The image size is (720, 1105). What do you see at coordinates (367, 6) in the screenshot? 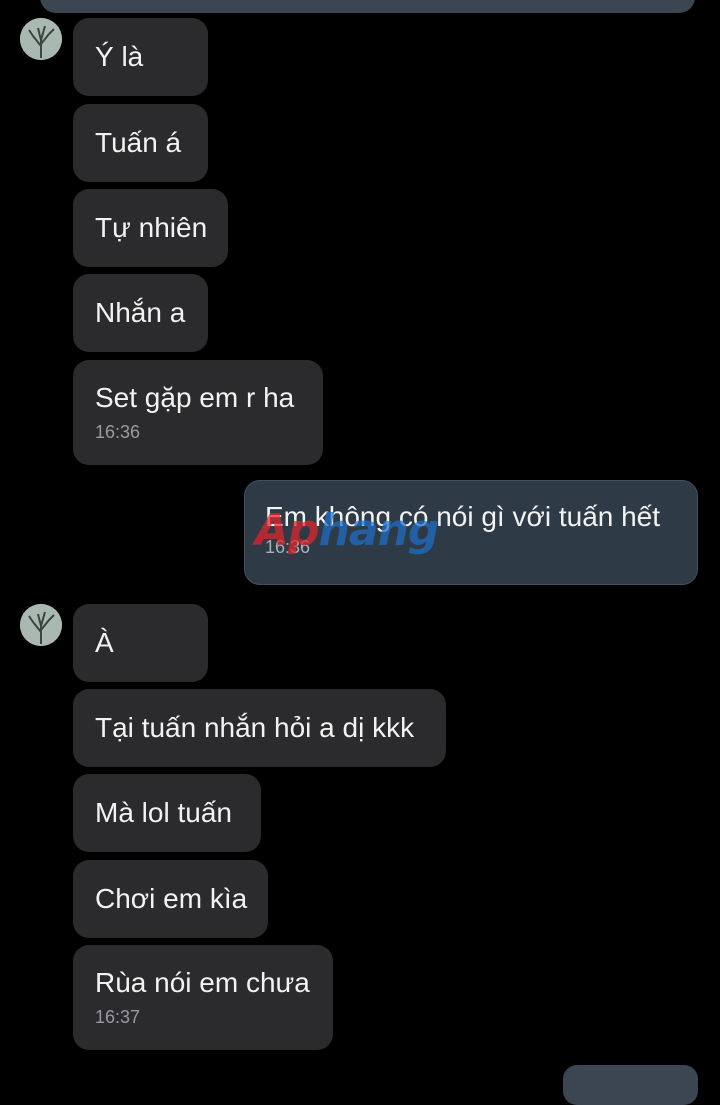
I see `previous-outgoing-bubble-edge` at bounding box center [367, 6].